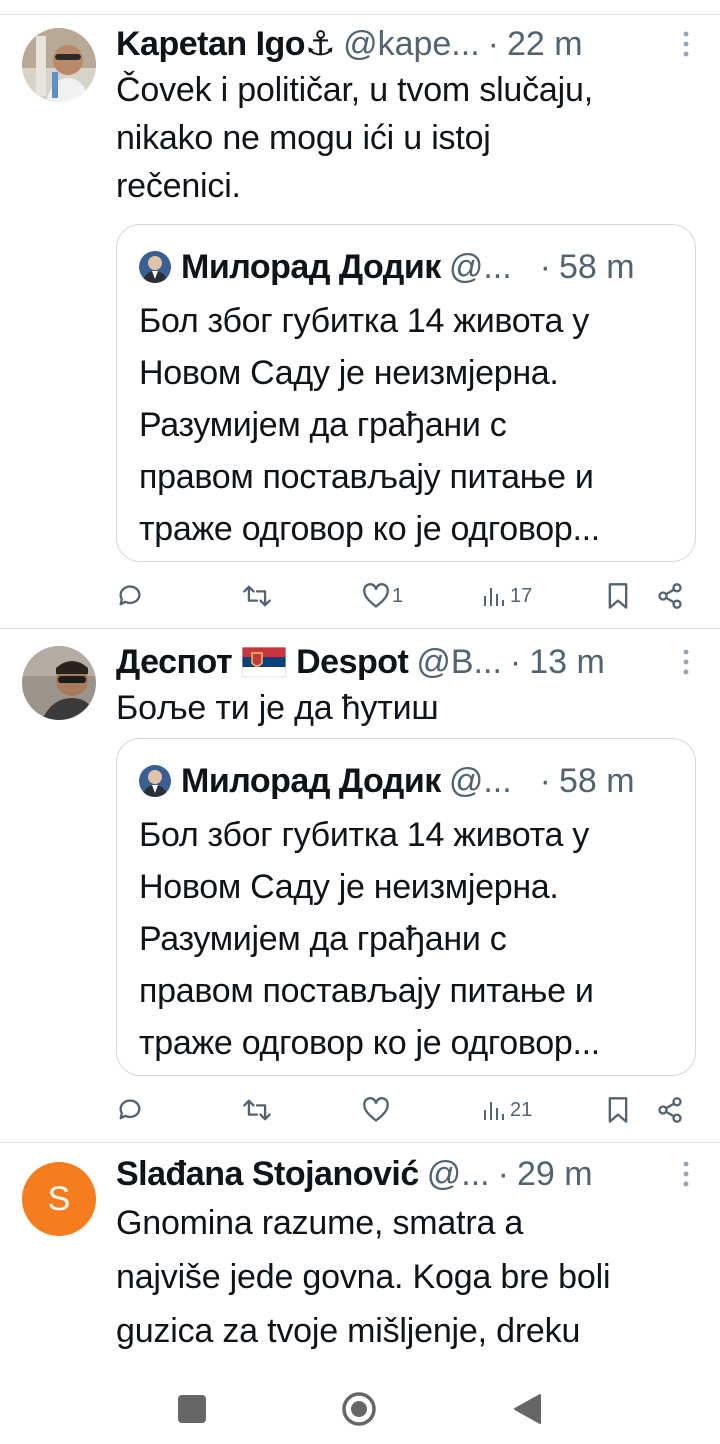 The width and height of the screenshot is (720, 1444). I want to click on tweet-header: Деспот Despot @B... · 13 m, so click(406, 662).